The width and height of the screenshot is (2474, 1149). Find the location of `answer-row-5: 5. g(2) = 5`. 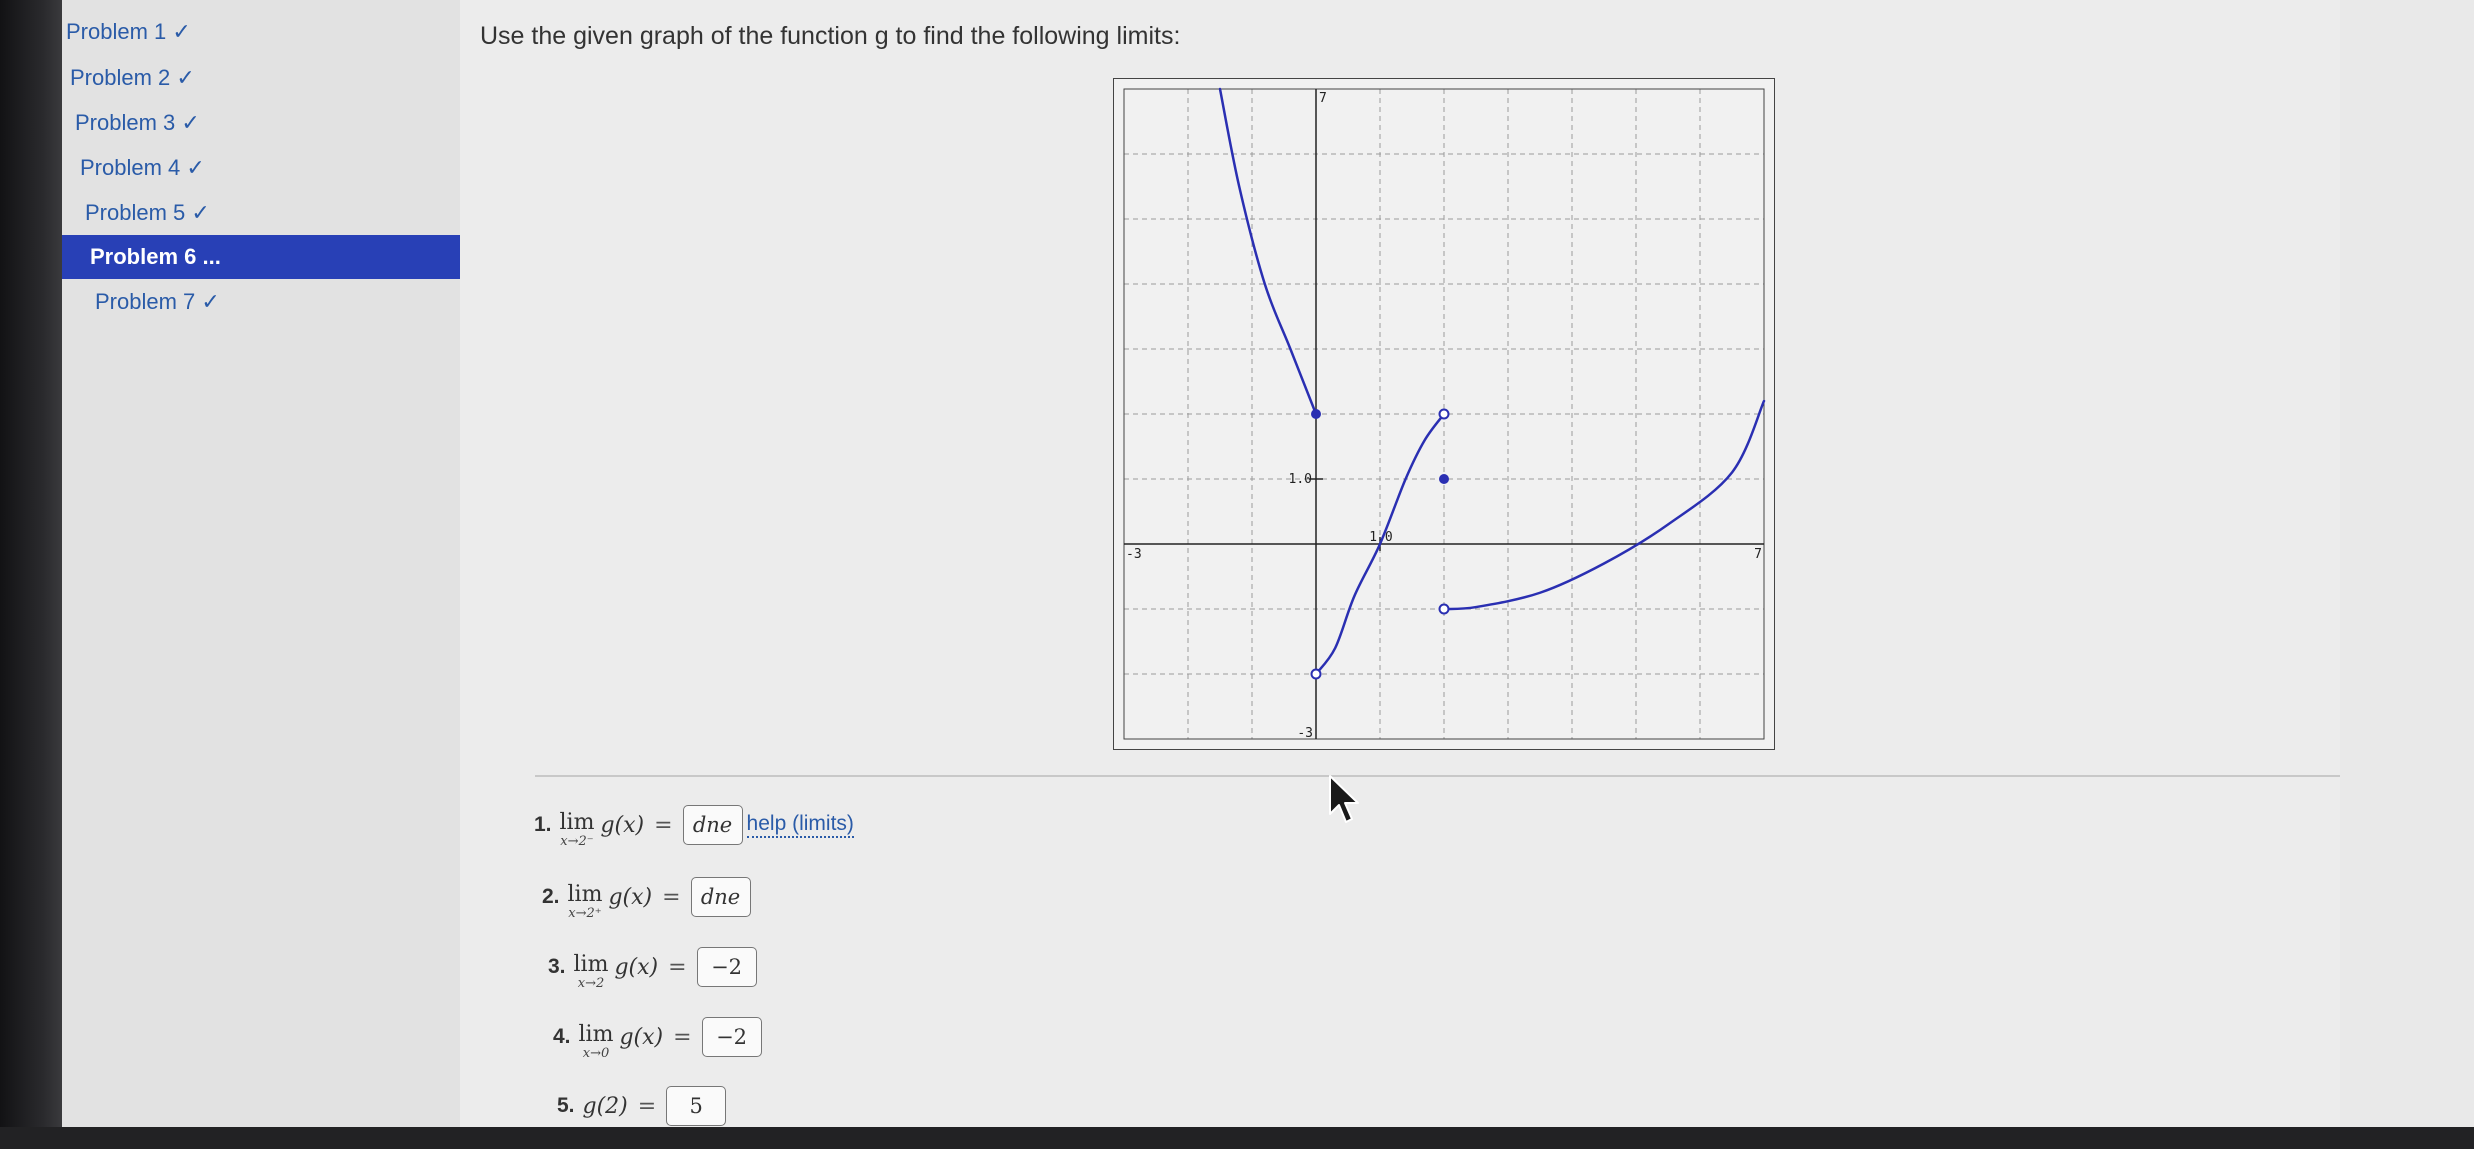

answer-row-5: 5. g(2) = 5 is located at coordinates (642, 1106).